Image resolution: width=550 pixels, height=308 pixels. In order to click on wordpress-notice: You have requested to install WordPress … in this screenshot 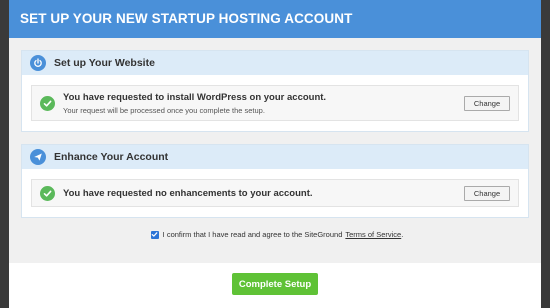, I will do `click(275, 103)`.